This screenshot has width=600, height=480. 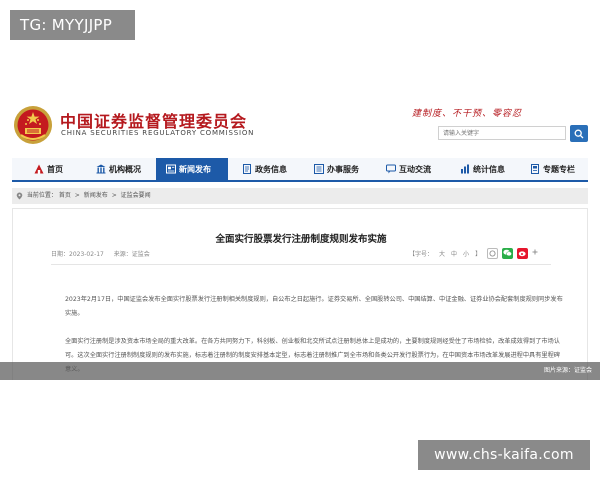 I want to click on search-icon, so click(x=579, y=133).